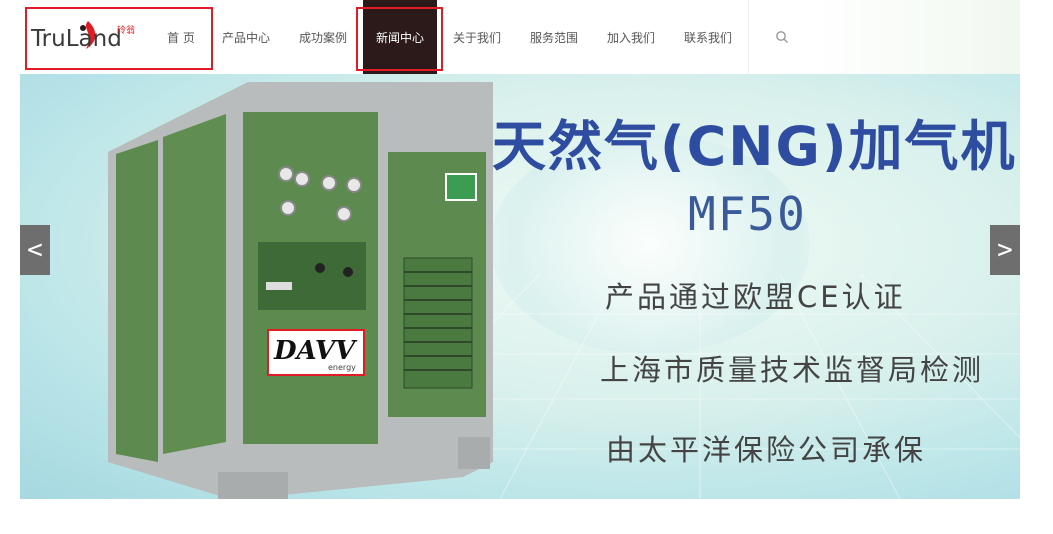 The width and height of the screenshot is (1053, 534). I want to click on nav-item-services: 服务范围, so click(554, 37).